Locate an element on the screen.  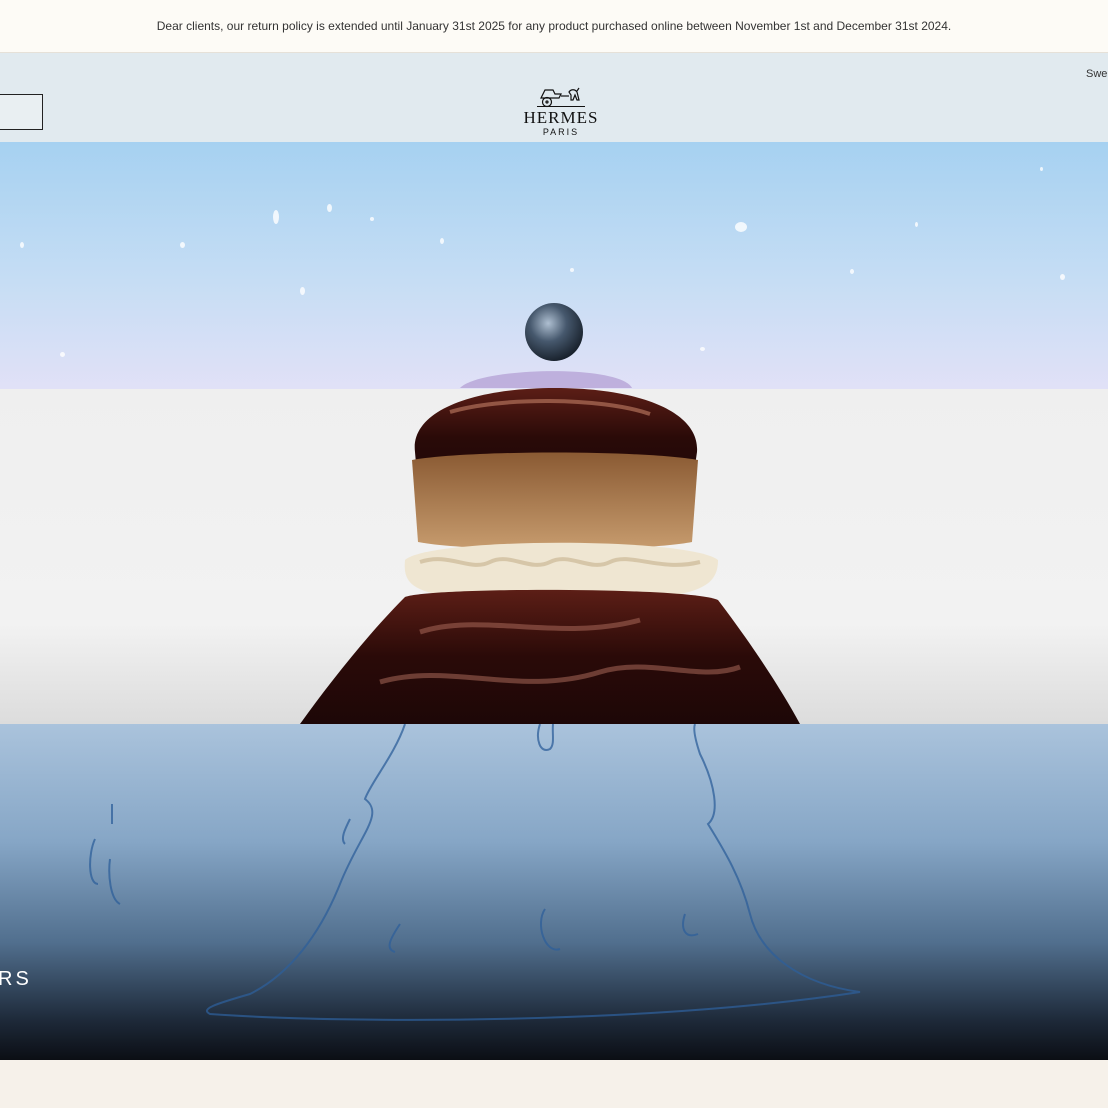
site-header: HERMES PARIS Swe is located at coordinates (554, 97).